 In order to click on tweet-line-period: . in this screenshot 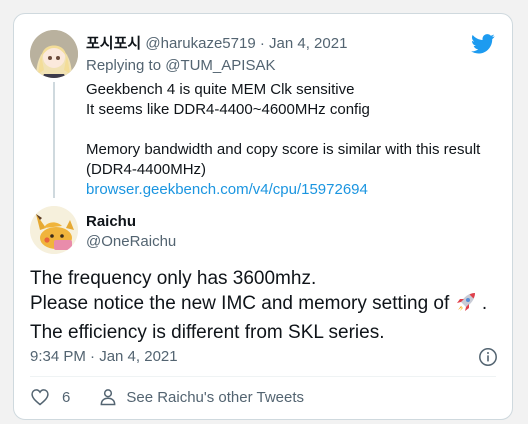, I will do `click(484, 303)`.